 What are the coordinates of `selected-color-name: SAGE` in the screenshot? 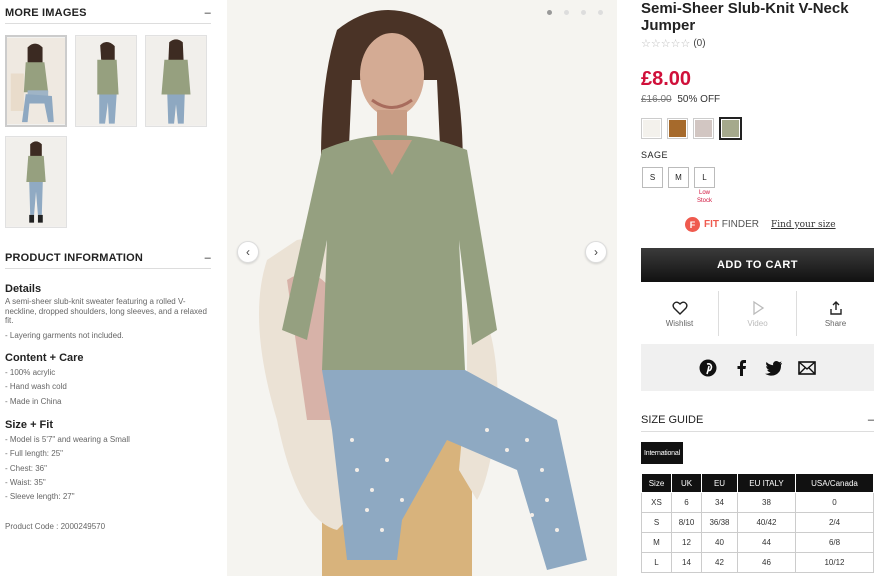 It's located at (655, 155).